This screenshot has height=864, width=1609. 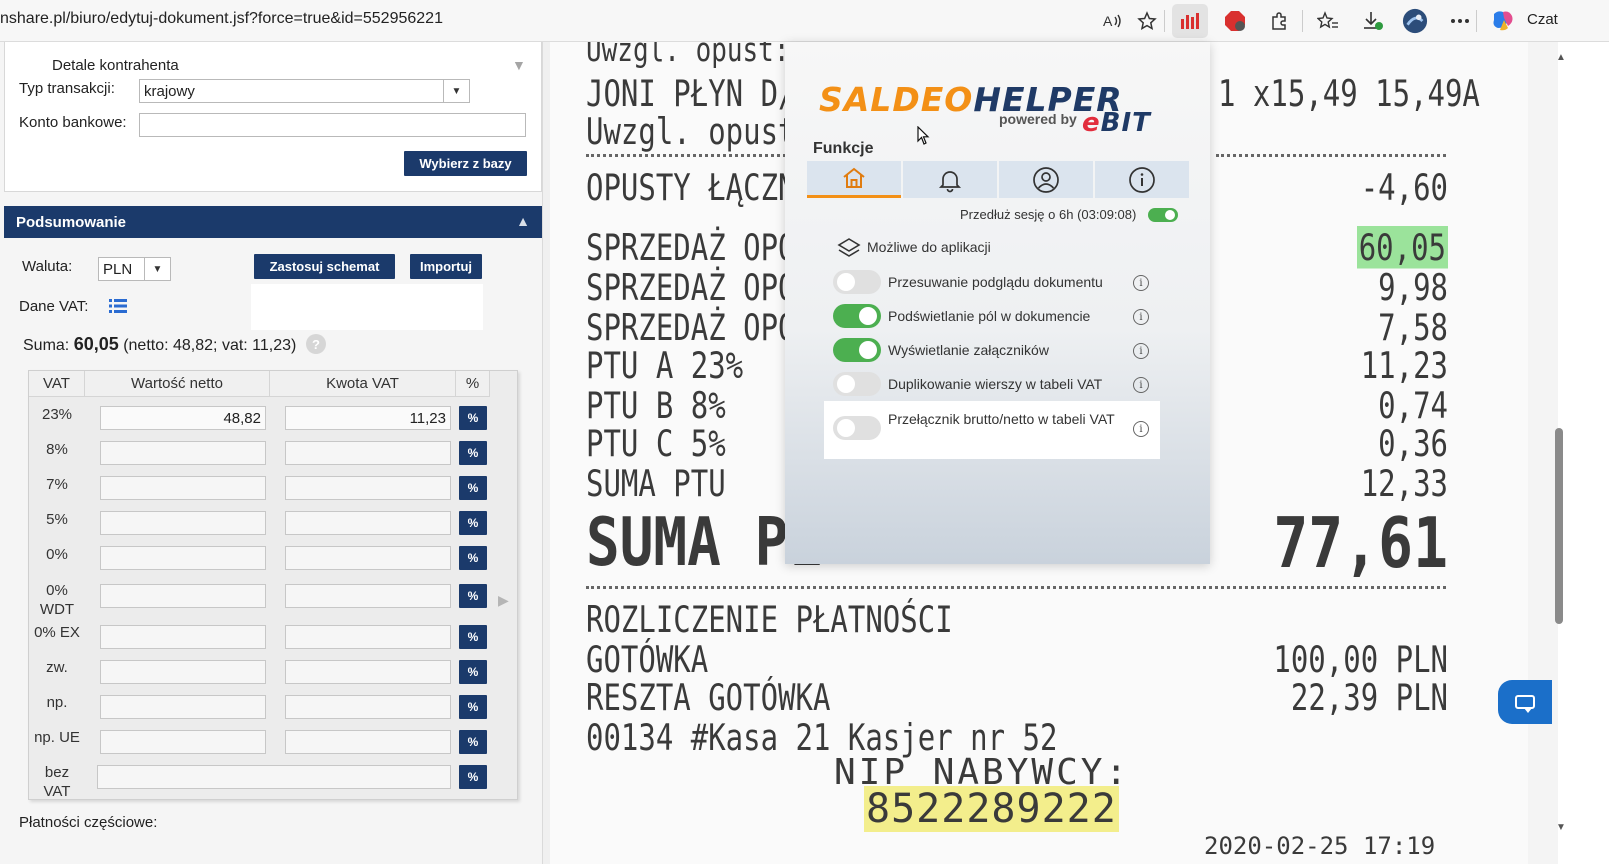 What do you see at coordinates (473, 523) in the screenshot?
I see `pct-button-5: %` at bounding box center [473, 523].